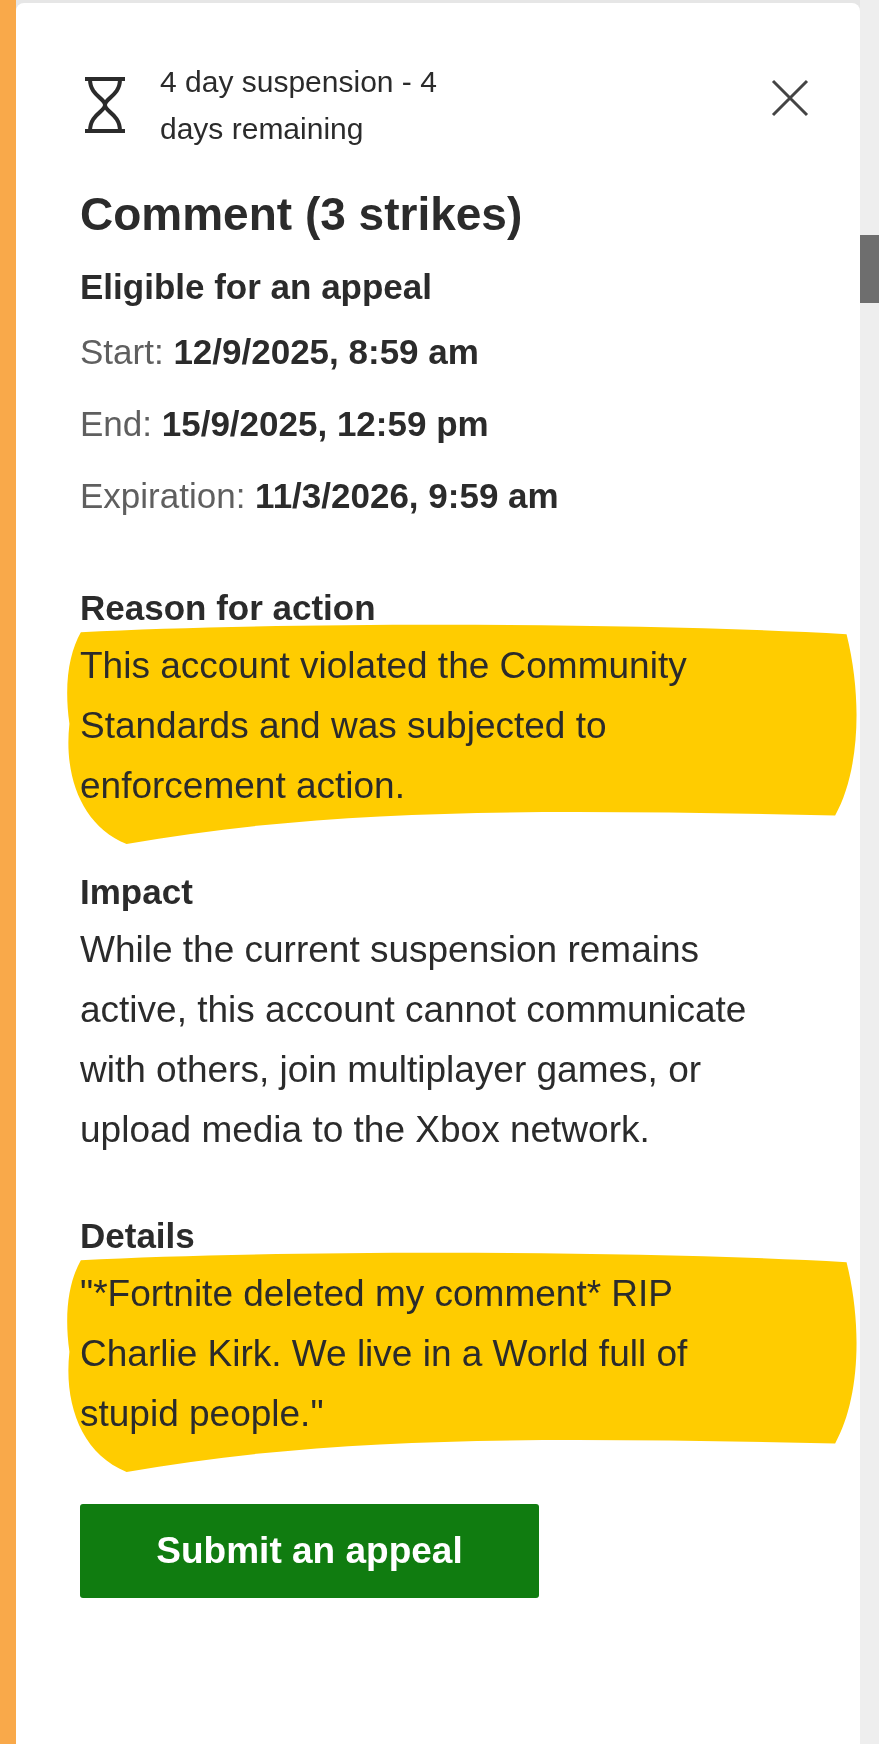 The width and height of the screenshot is (879, 1744). I want to click on close-icon, so click(790, 98).